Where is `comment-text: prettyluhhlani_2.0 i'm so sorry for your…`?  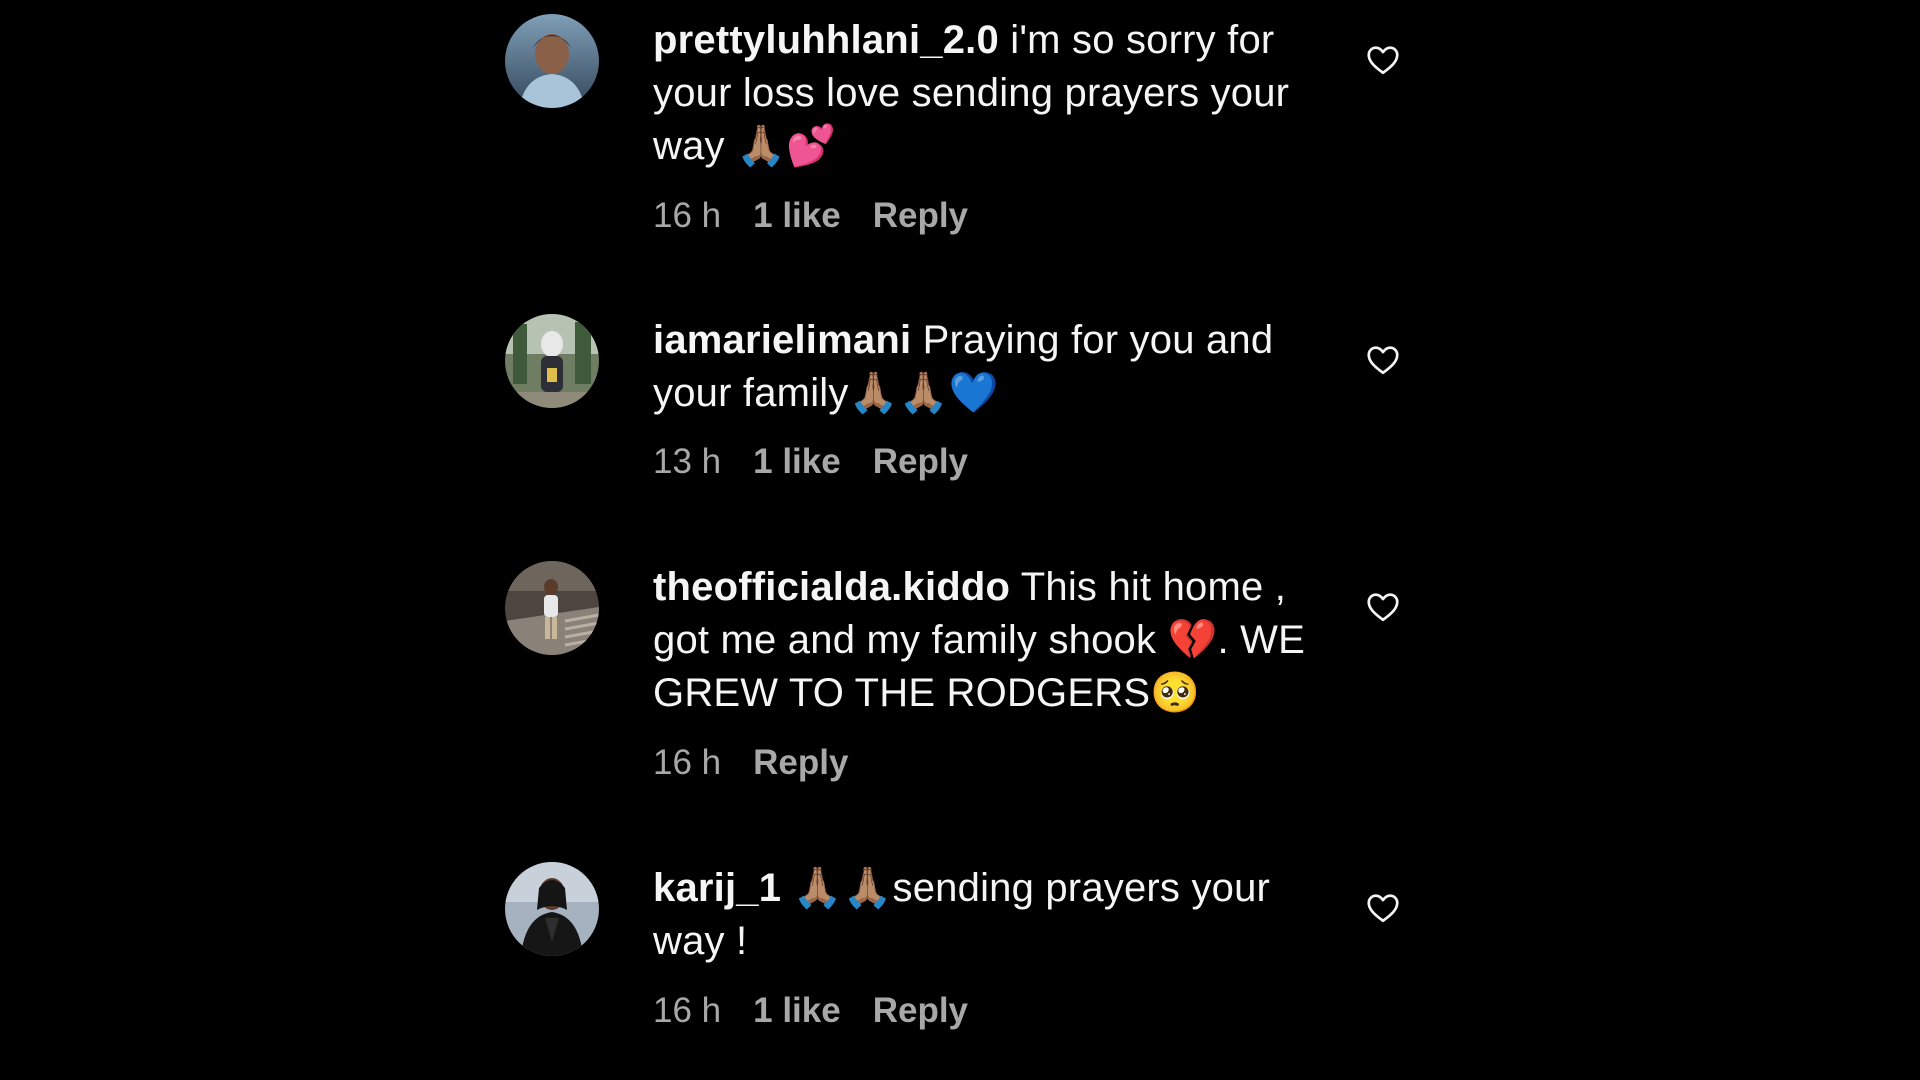 comment-text: prettyluhhlani_2.0 i'm so sorry for your… is located at coordinates (990, 93).